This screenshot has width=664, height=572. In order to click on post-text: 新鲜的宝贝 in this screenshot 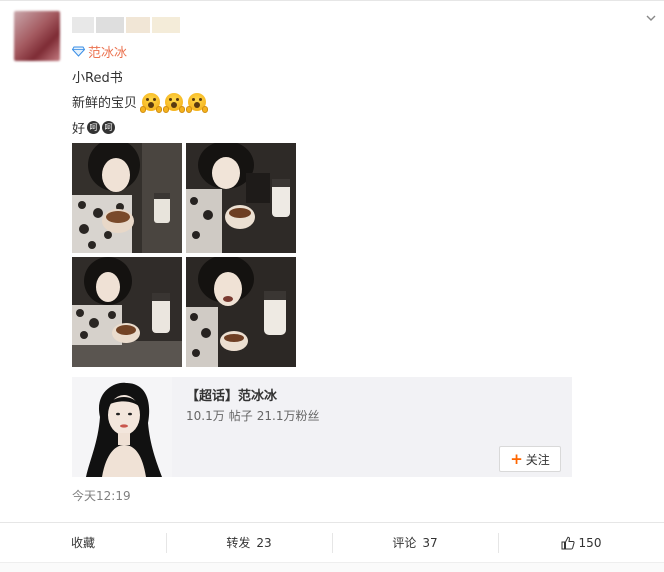, I will do `click(105, 103)`.